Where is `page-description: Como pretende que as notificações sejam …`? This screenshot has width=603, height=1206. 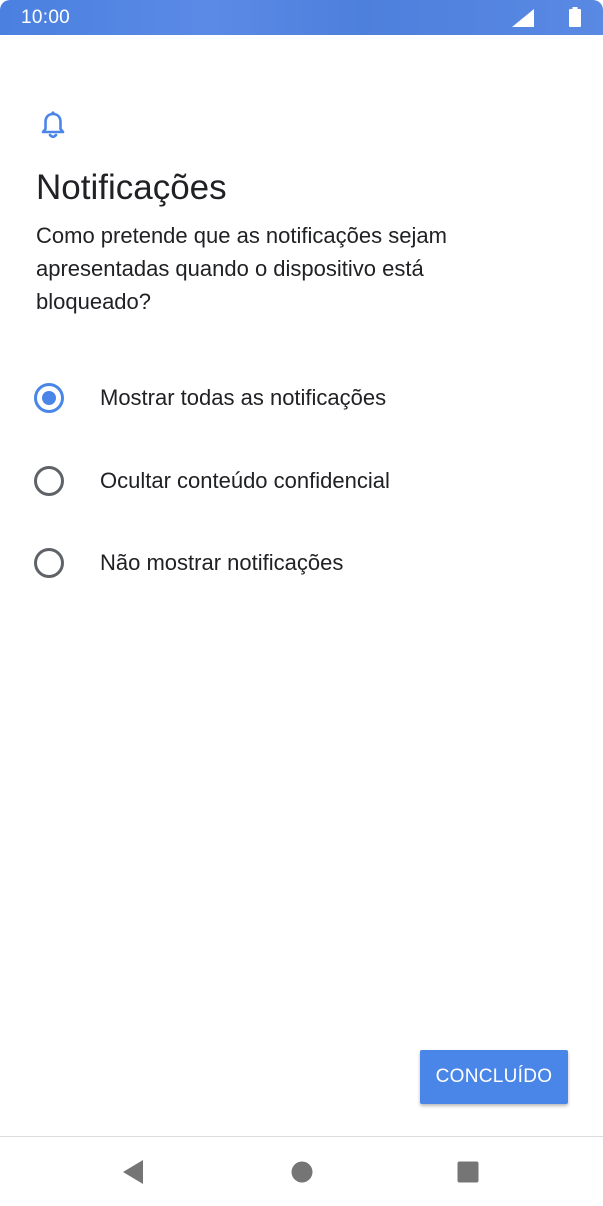 page-description: Como pretende que as notificações sejam … is located at coordinates (241, 268).